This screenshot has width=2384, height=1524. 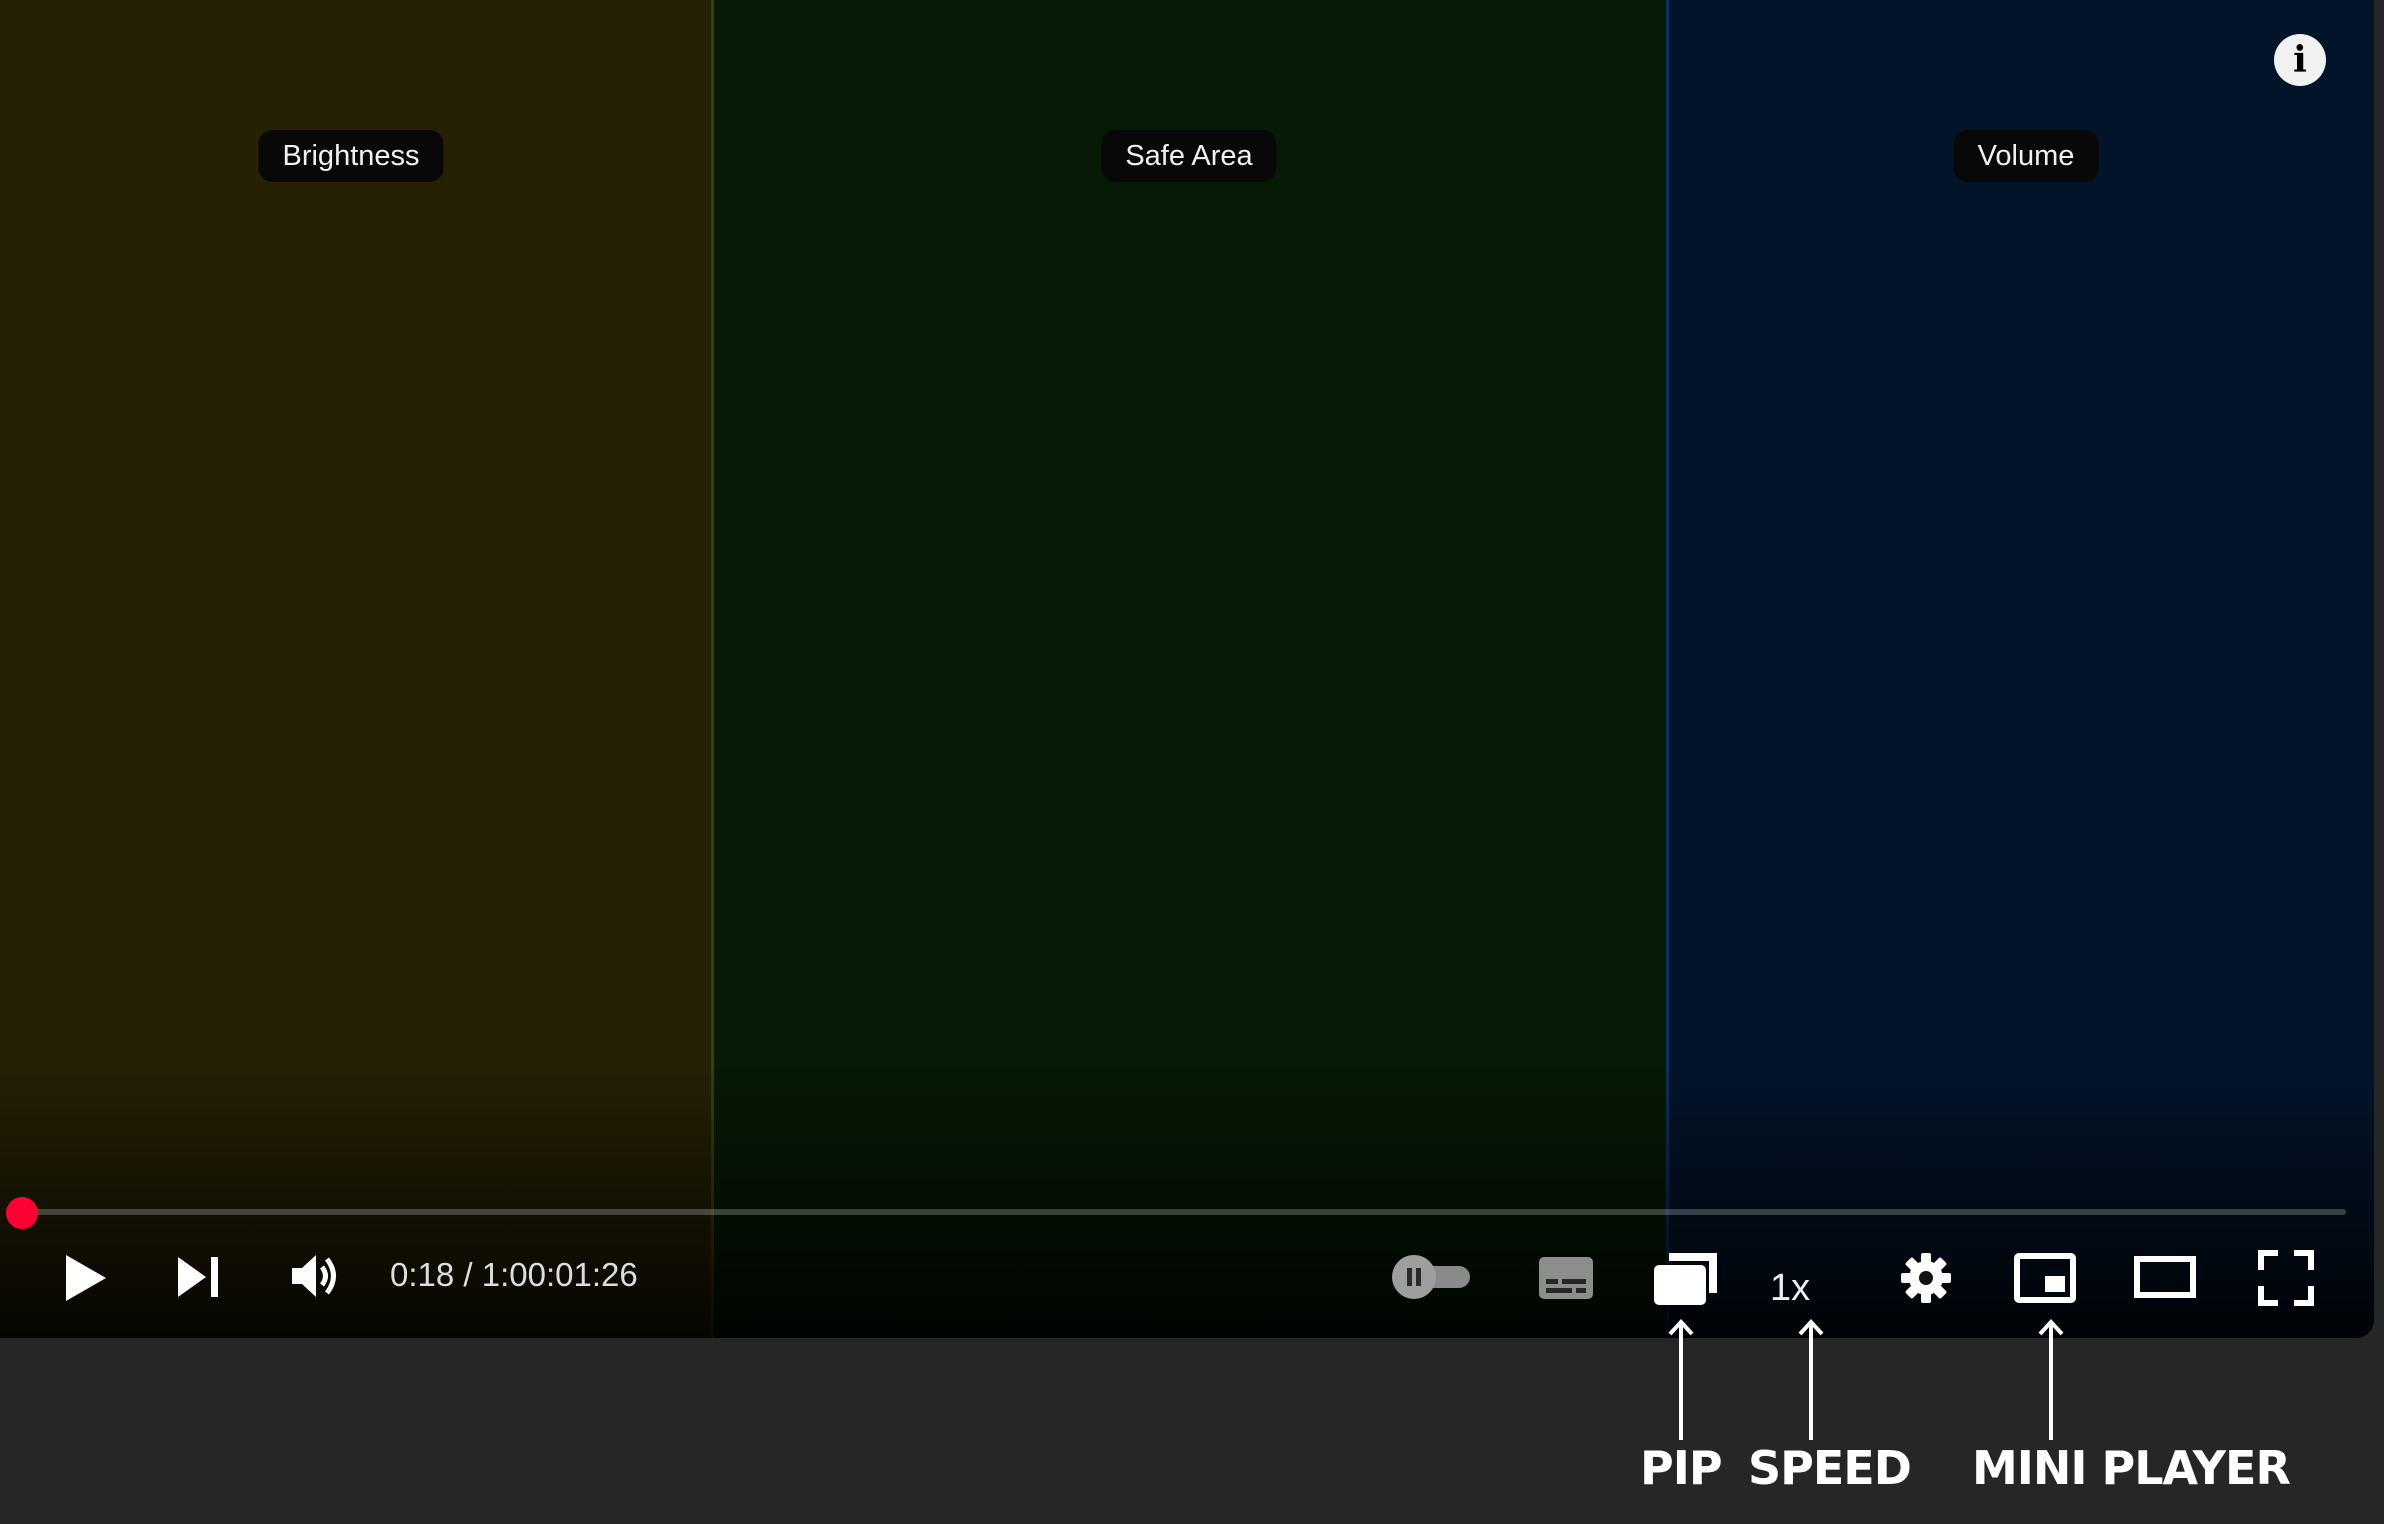 I want to click on mini-player-arrow, so click(x=2051, y=1382).